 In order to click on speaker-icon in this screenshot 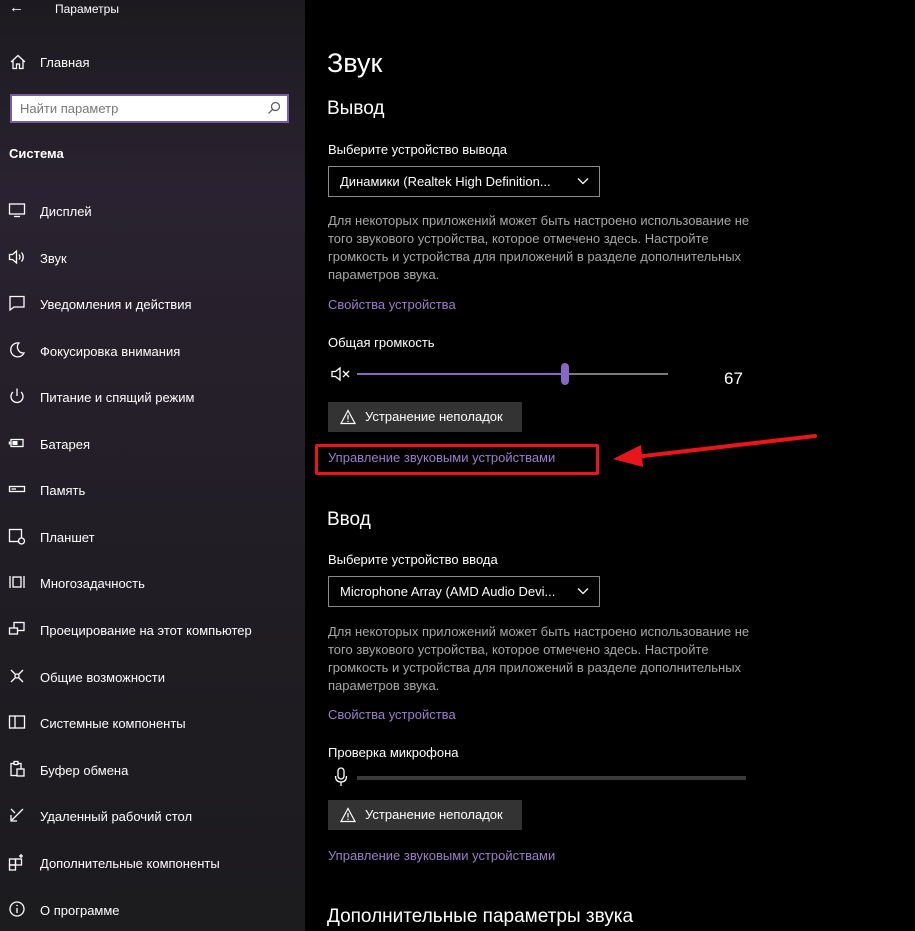, I will do `click(16, 257)`.